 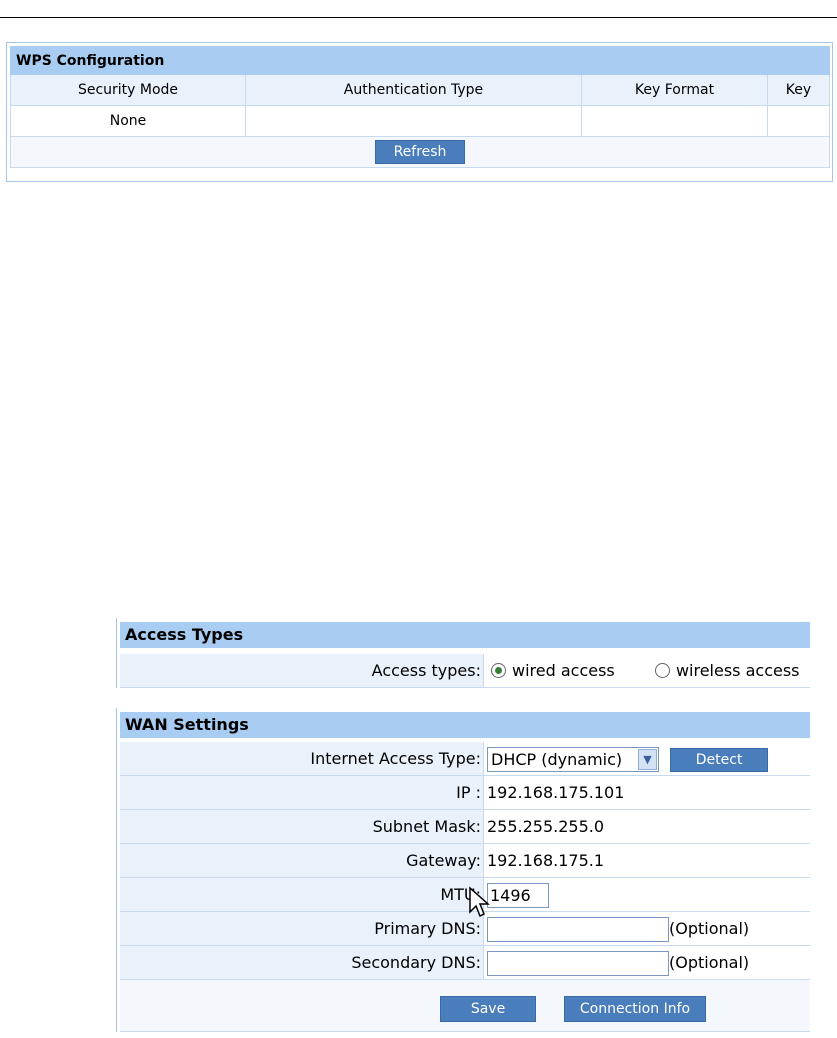 What do you see at coordinates (128, 121) in the screenshot?
I see `cell-security-mode: None` at bounding box center [128, 121].